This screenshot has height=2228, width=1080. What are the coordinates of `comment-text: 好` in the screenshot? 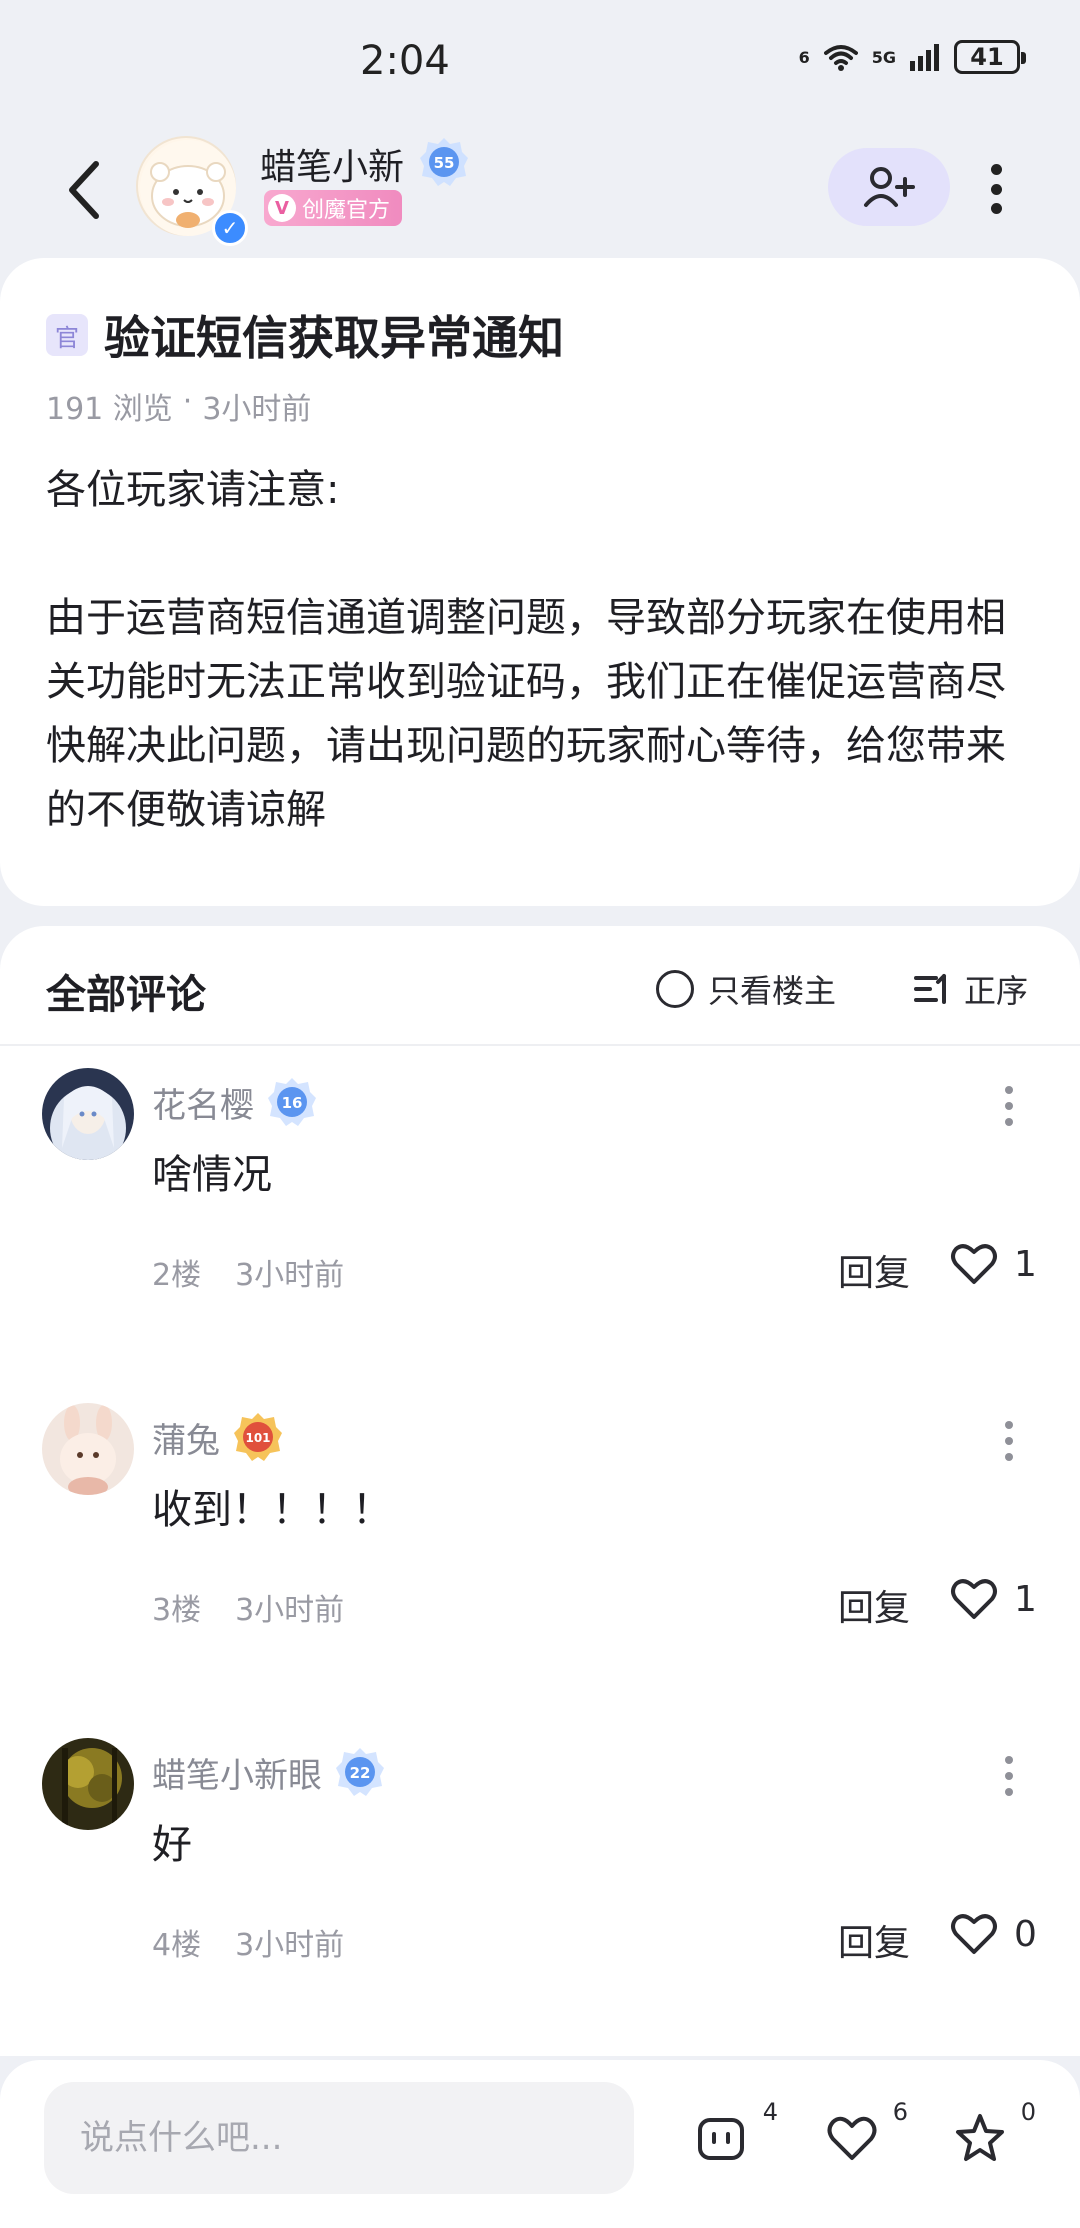 It's located at (172, 1845).